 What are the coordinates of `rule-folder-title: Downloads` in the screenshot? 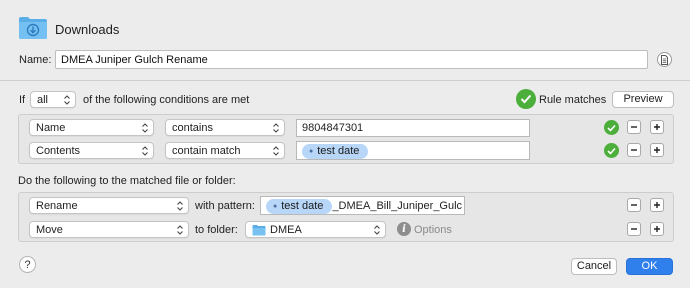 It's located at (87, 29).